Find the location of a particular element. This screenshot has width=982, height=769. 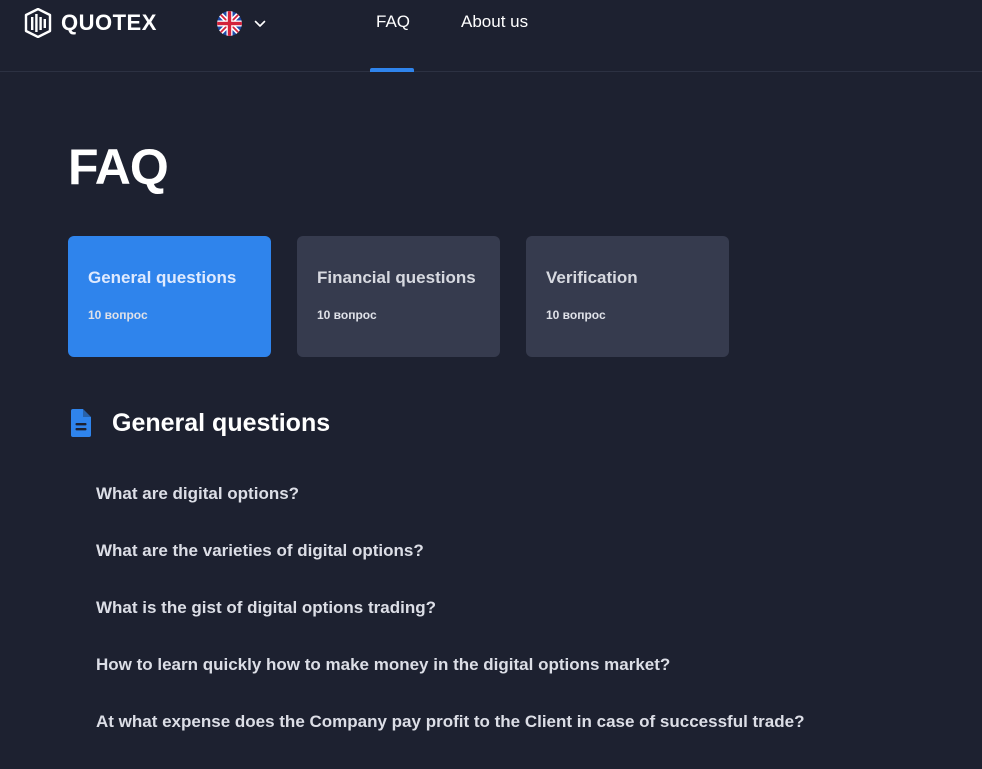

brand-logo: QUOTEX is located at coordinates (90, 23).